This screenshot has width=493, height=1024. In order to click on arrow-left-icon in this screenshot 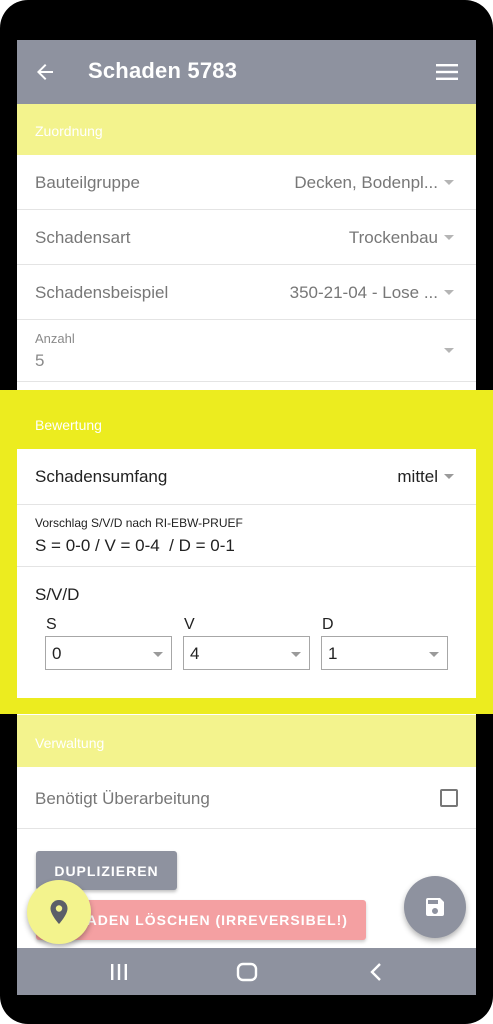, I will do `click(45, 72)`.